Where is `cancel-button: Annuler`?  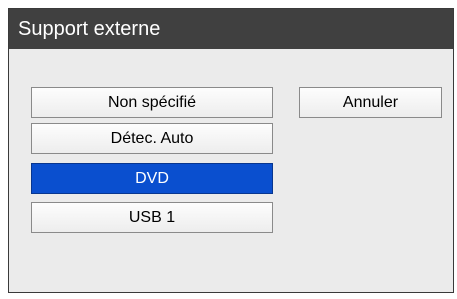 cancel-button: Annuler is located at coordinates (370, 102).